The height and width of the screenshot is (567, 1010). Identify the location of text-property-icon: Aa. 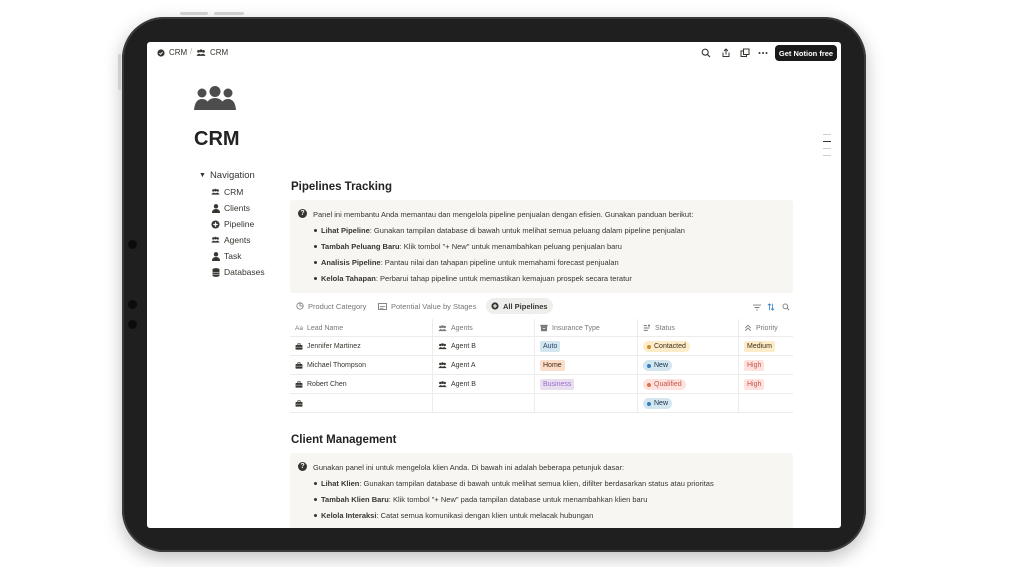
(299, 328).